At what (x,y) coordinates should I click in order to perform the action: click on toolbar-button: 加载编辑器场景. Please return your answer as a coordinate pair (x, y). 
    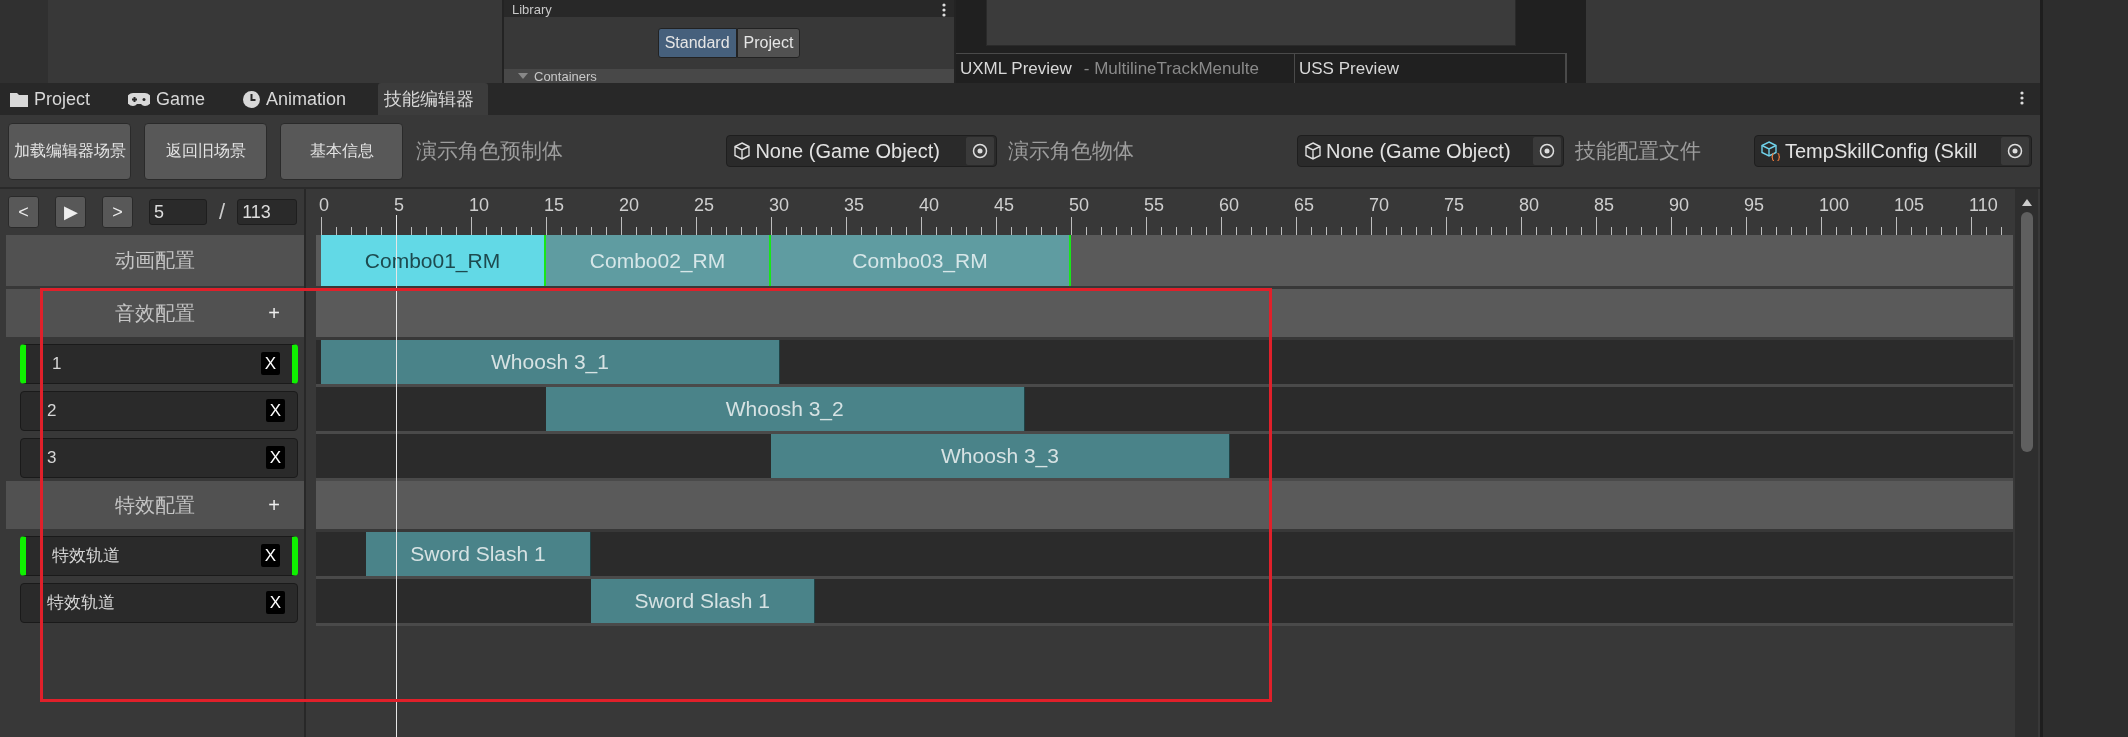
    Looking at the image, I should click on (70, 151).